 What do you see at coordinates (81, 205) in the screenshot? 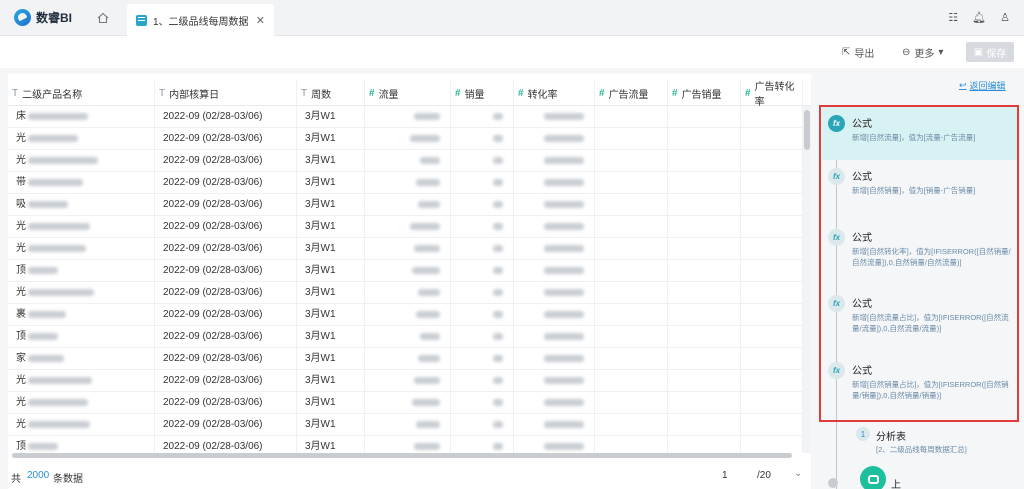
I see `product-name-cell: 吸` at bounding box center [81, 205].